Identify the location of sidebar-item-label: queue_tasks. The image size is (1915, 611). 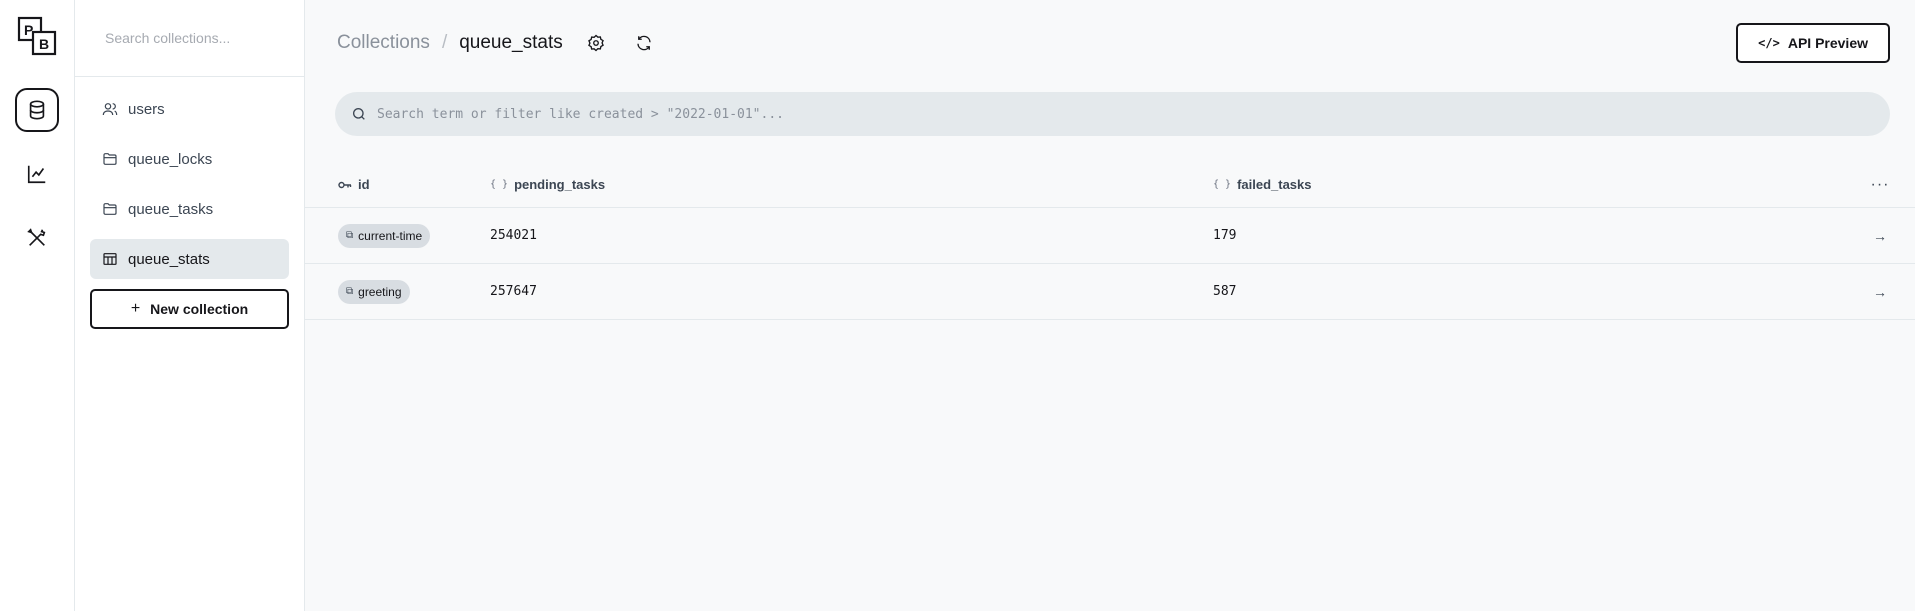
(171, 209).